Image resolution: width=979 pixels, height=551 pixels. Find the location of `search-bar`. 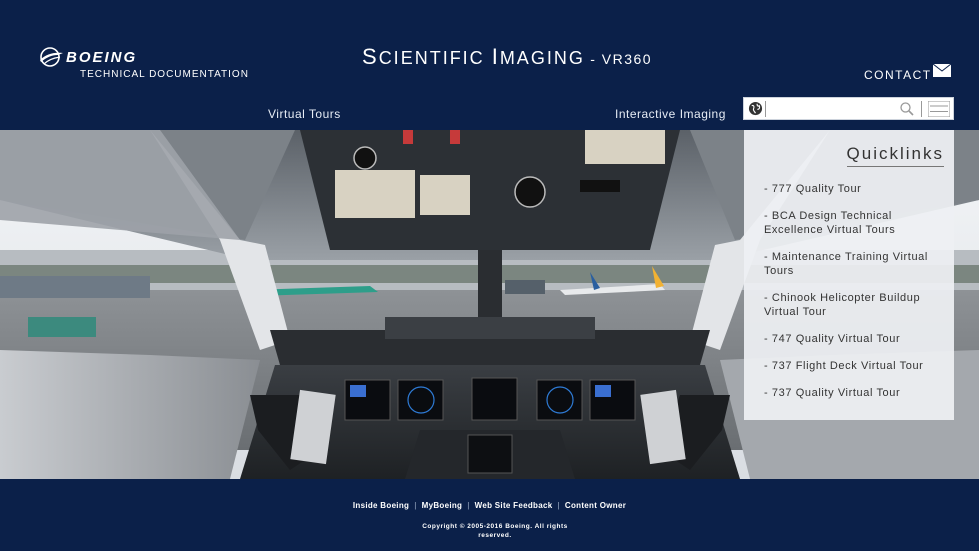

search-bar is located at coordinates (848, 108).